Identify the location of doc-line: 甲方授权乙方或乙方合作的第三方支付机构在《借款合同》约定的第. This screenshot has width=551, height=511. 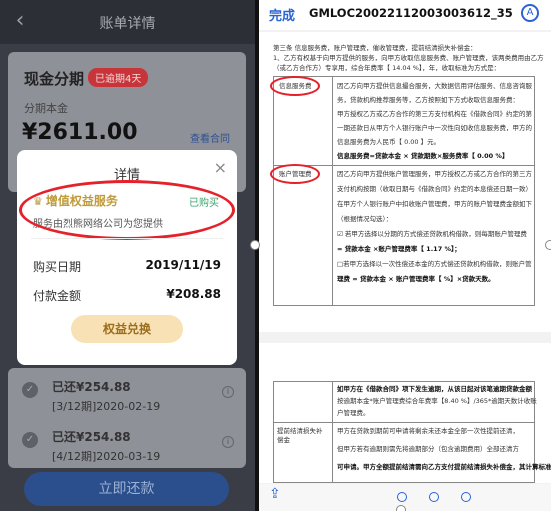
(434, 114).